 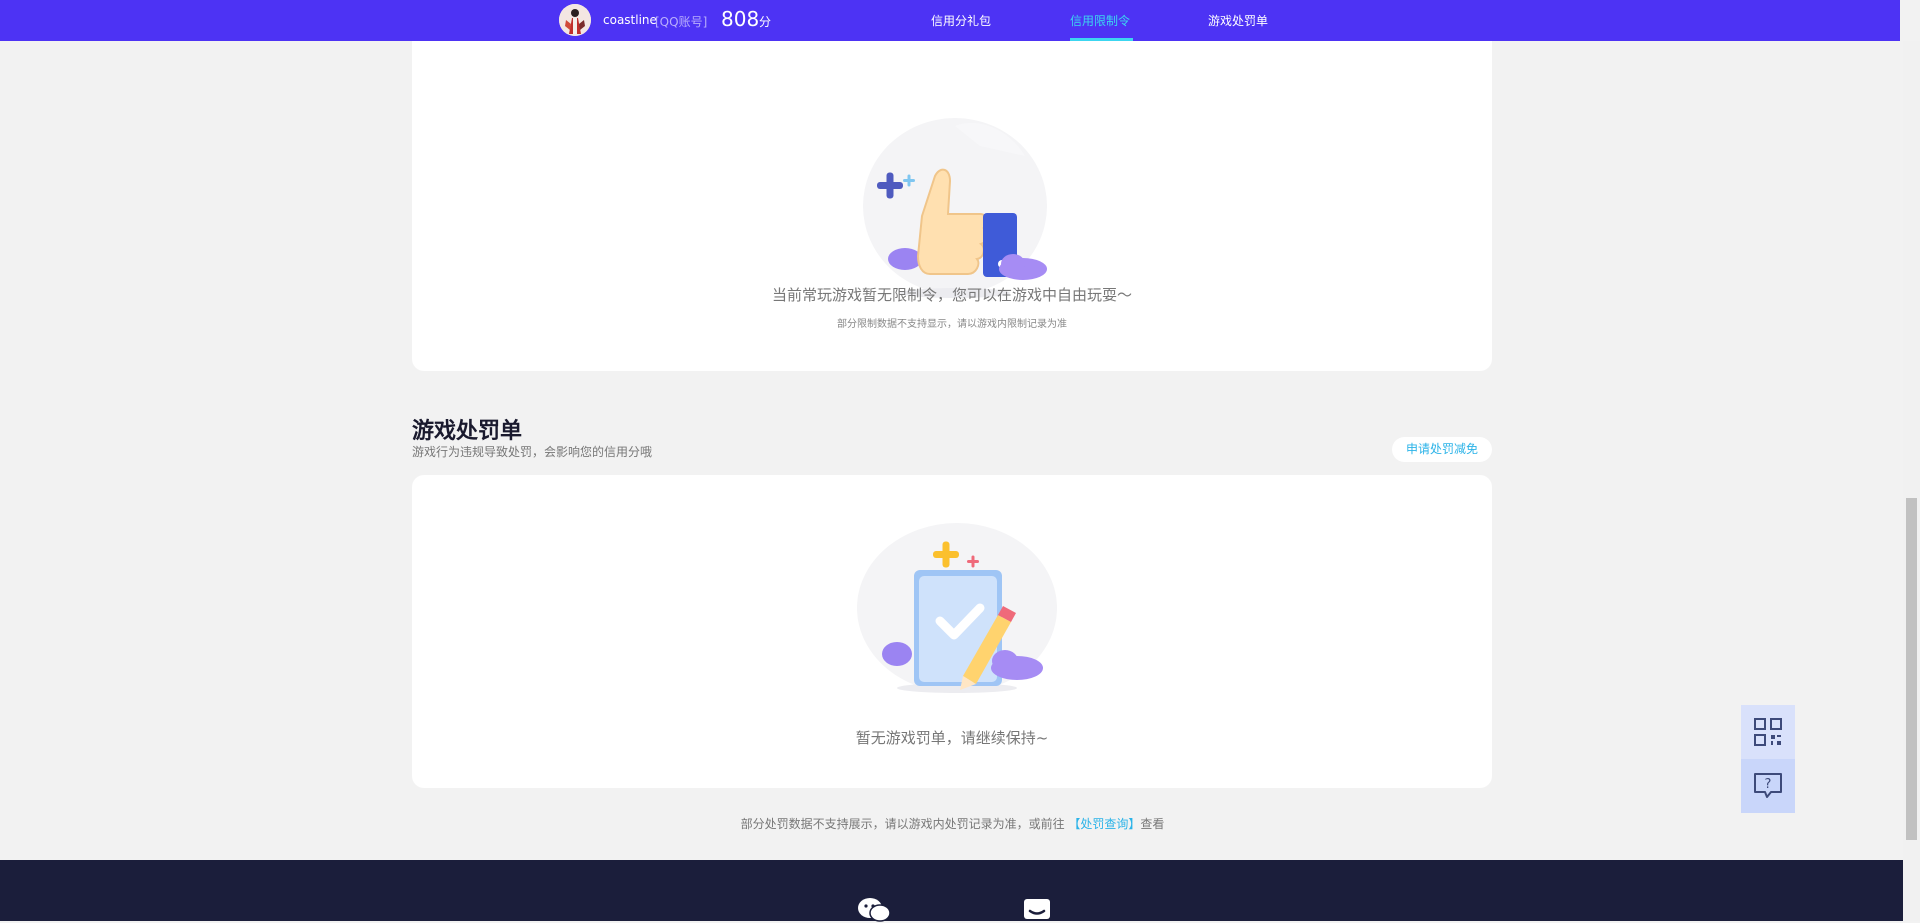 I want to click on credit-score-value: 808, so click(x=740, y=19).